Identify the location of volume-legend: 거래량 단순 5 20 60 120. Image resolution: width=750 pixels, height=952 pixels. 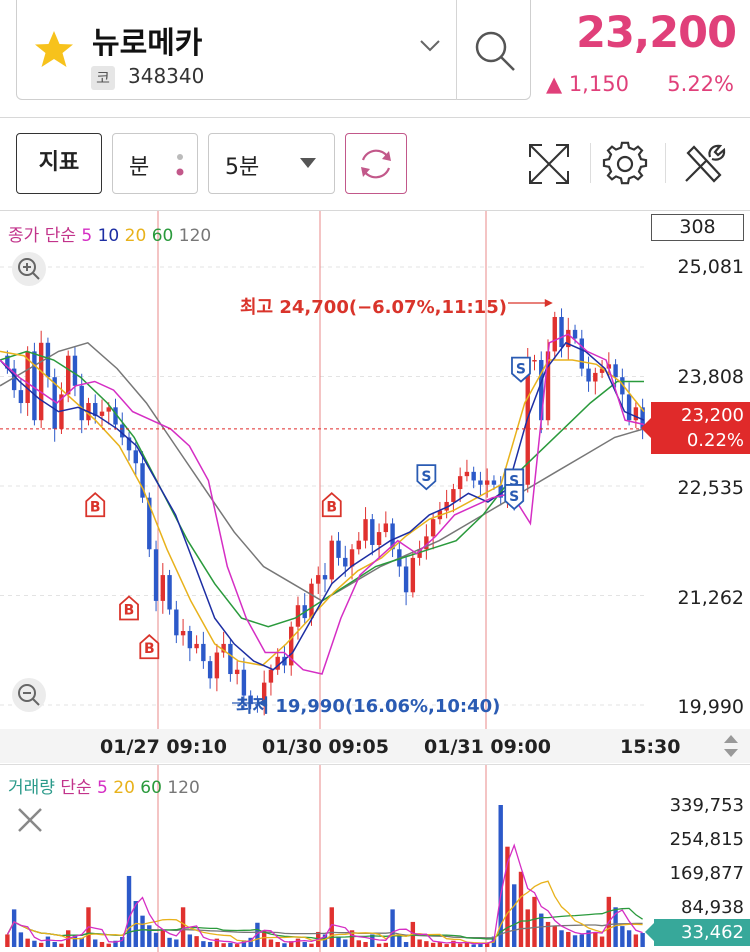
(104, 785).